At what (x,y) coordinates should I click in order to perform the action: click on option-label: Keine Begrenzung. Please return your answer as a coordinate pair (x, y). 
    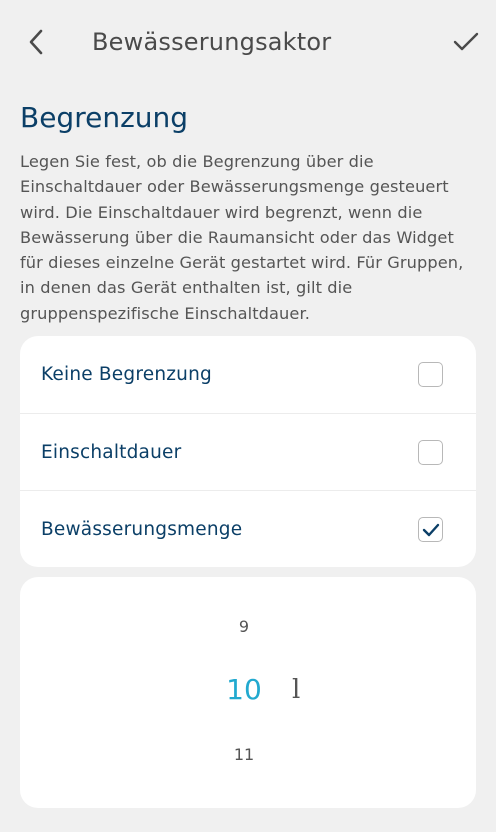
    Looking at the image, I should click on (126, 374).